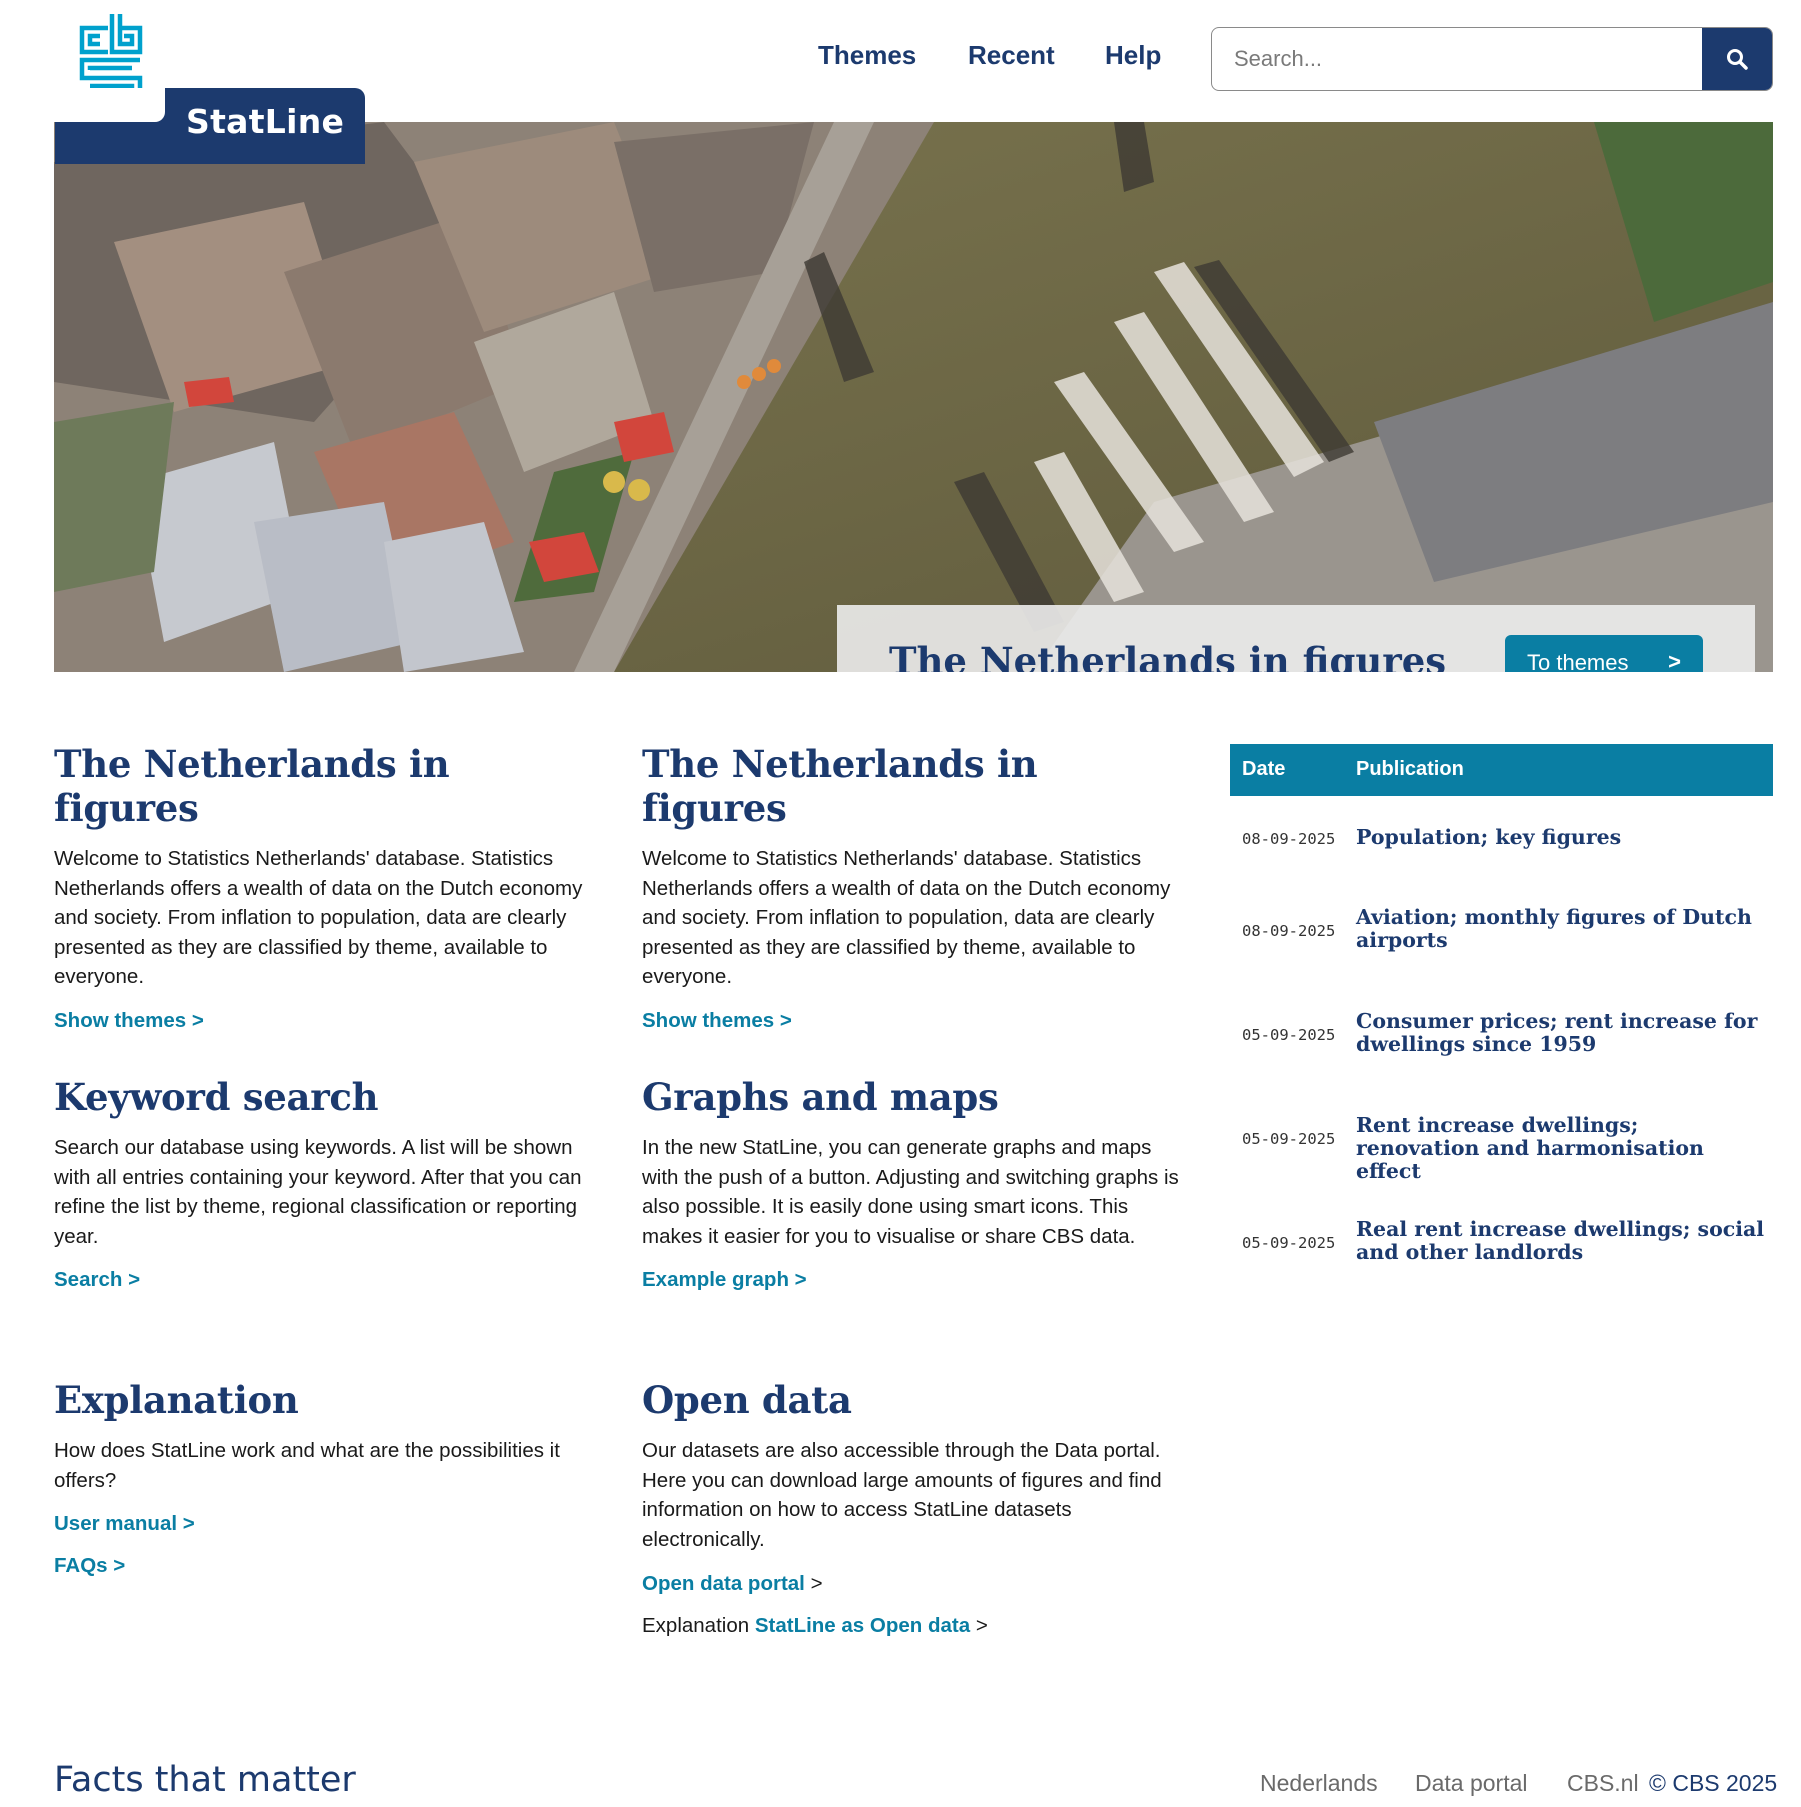 Image resolution: width=1801 pixels, height=1807 pixels. I want to click on example-graph-link: Example graph >, so click(912, 1280).